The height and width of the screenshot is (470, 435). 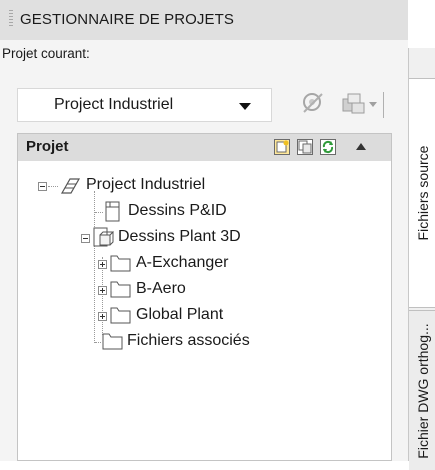 What do you see at coordinates (313, 103) in the screenshot?
I see `project-settings-icon` at bounding box center [313, 103].